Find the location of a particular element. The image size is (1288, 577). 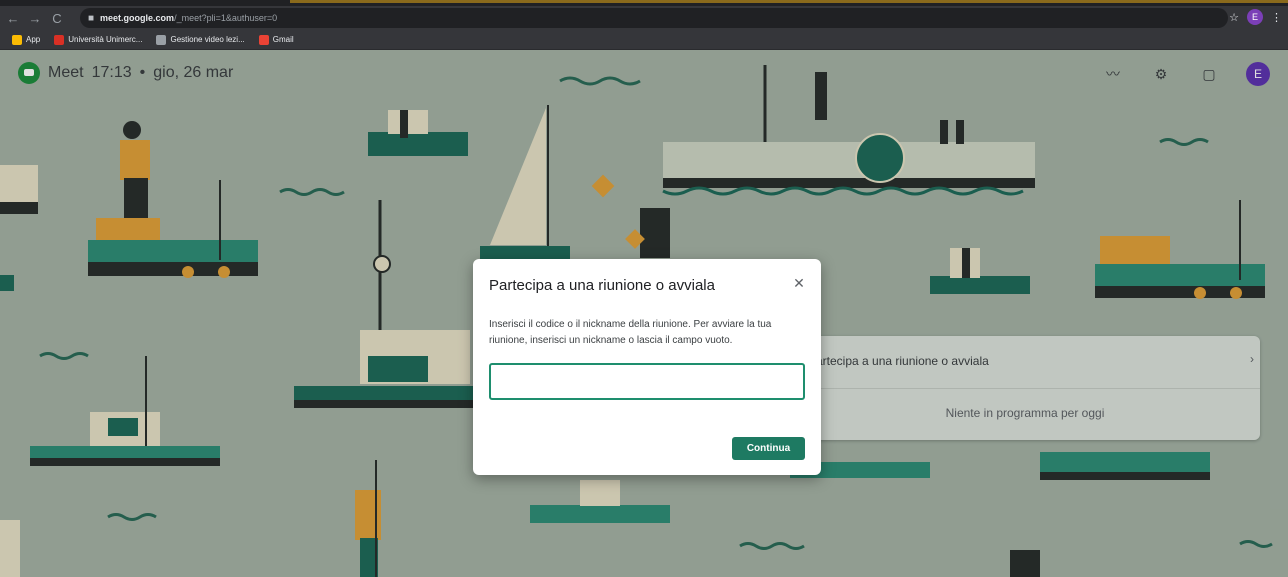

globe-icon is located at coordinates (161, 39).